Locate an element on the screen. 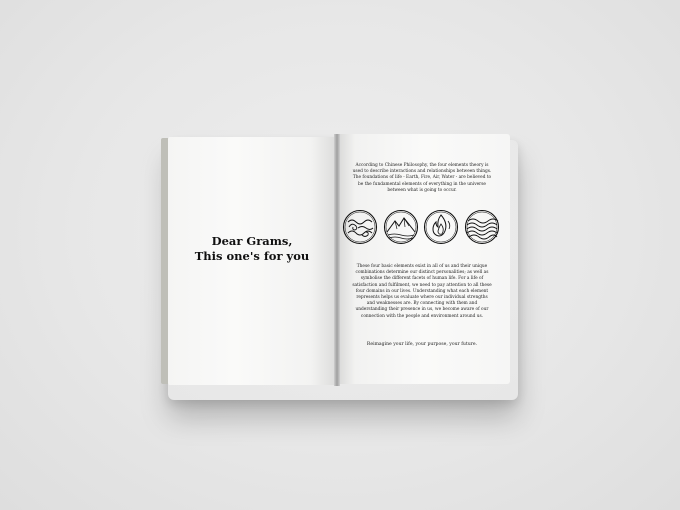 The width and height of the screenshot is (680, 510). air-icon is located at coordinates (360, 227).